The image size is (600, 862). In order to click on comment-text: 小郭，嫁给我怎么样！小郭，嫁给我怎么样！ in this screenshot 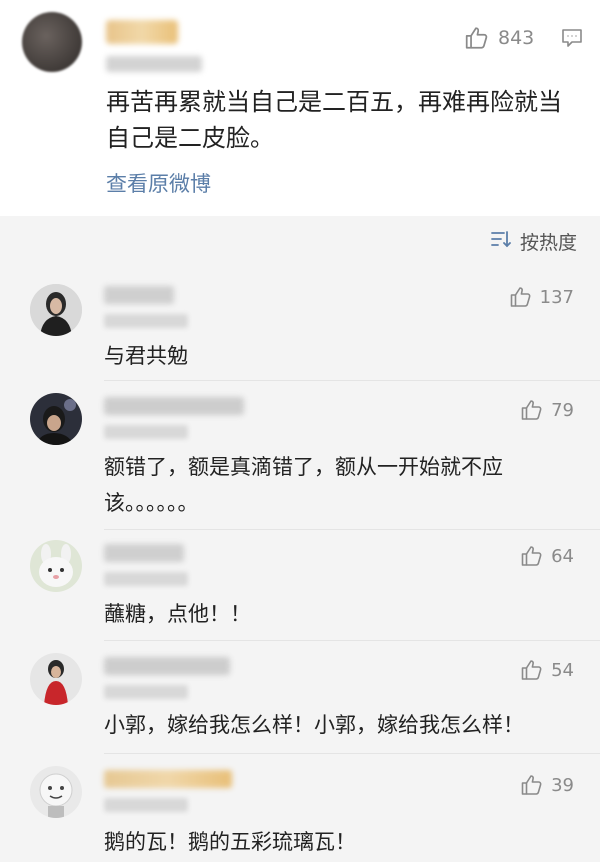, I will do `click(314, 725)`.